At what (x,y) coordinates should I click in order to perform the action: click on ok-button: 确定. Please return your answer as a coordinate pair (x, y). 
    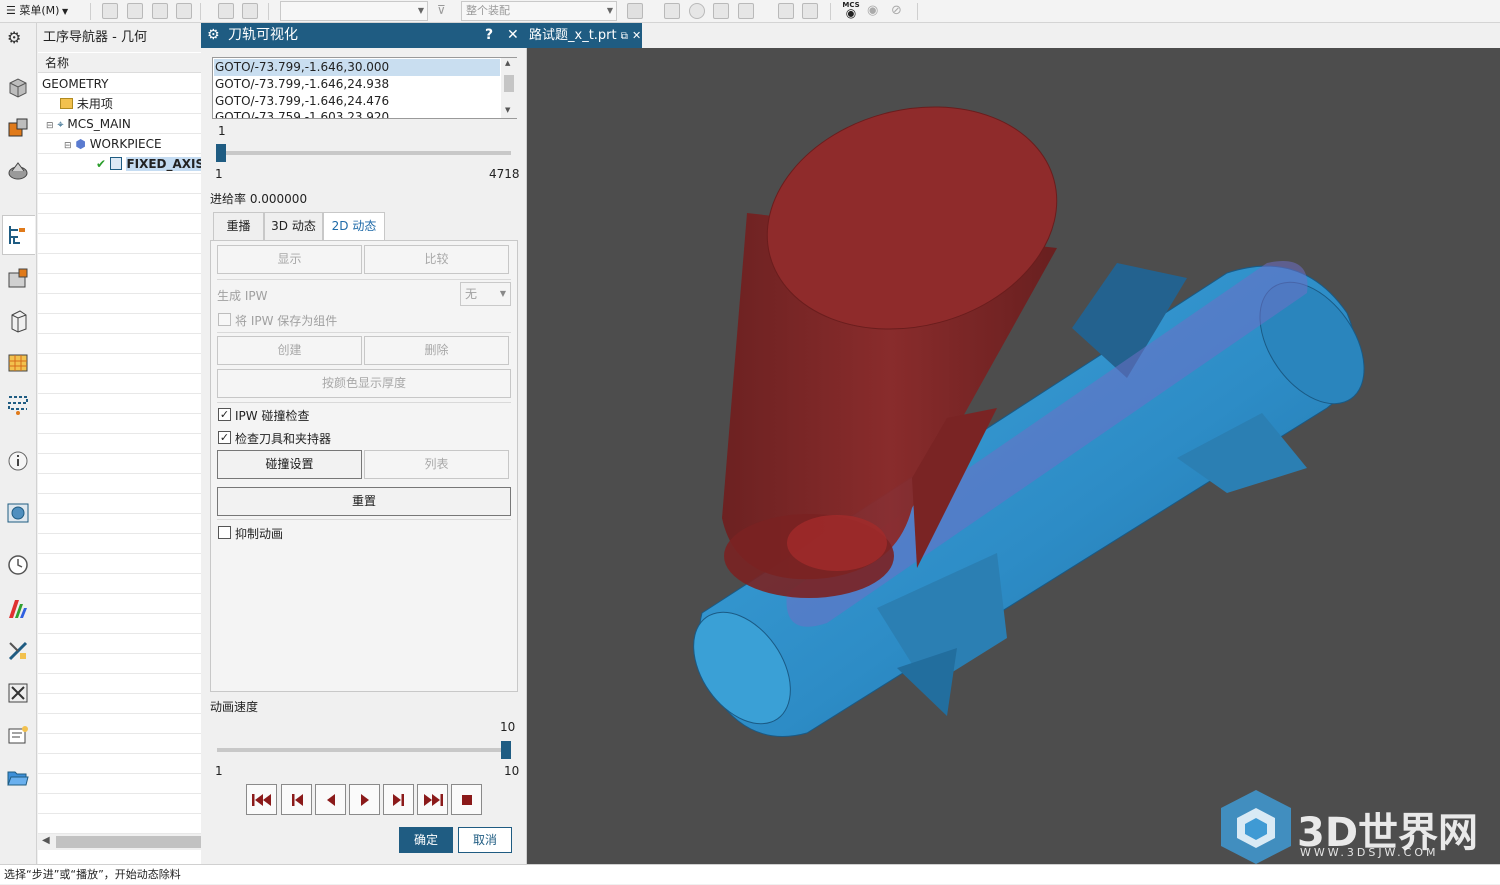
    Looking at the image, I should click on (426, 840).